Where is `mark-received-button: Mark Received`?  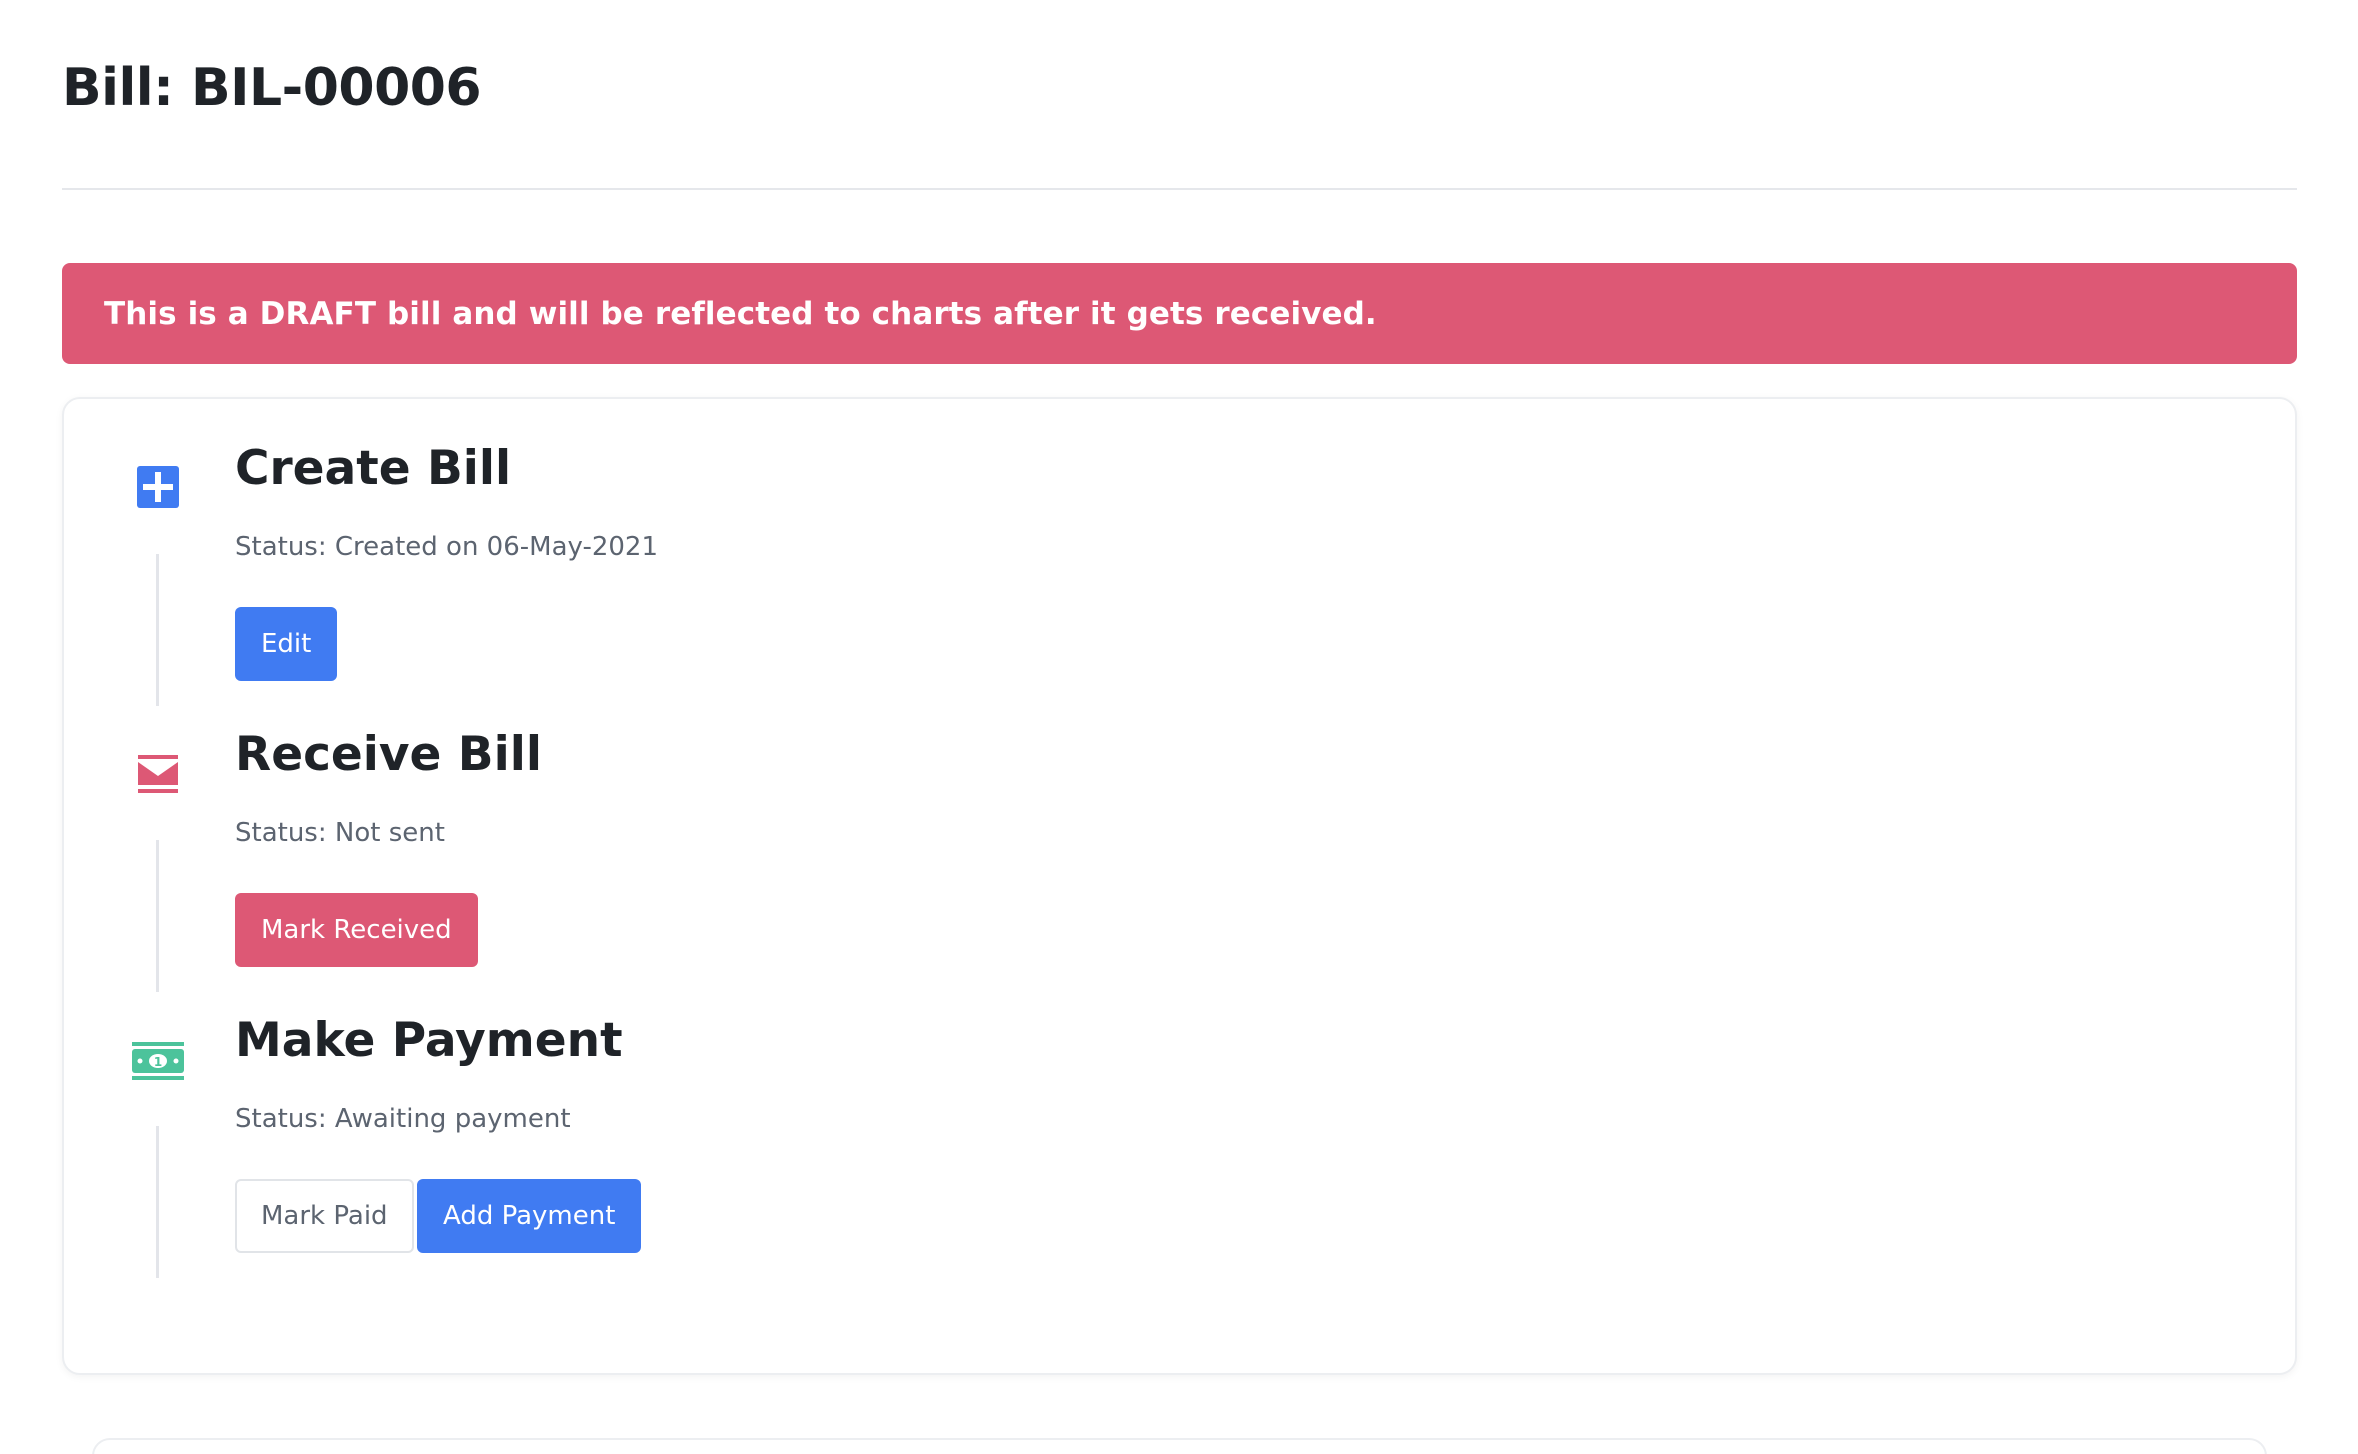 mark-received-button: Mark Received is located at coordinates (356, 930).